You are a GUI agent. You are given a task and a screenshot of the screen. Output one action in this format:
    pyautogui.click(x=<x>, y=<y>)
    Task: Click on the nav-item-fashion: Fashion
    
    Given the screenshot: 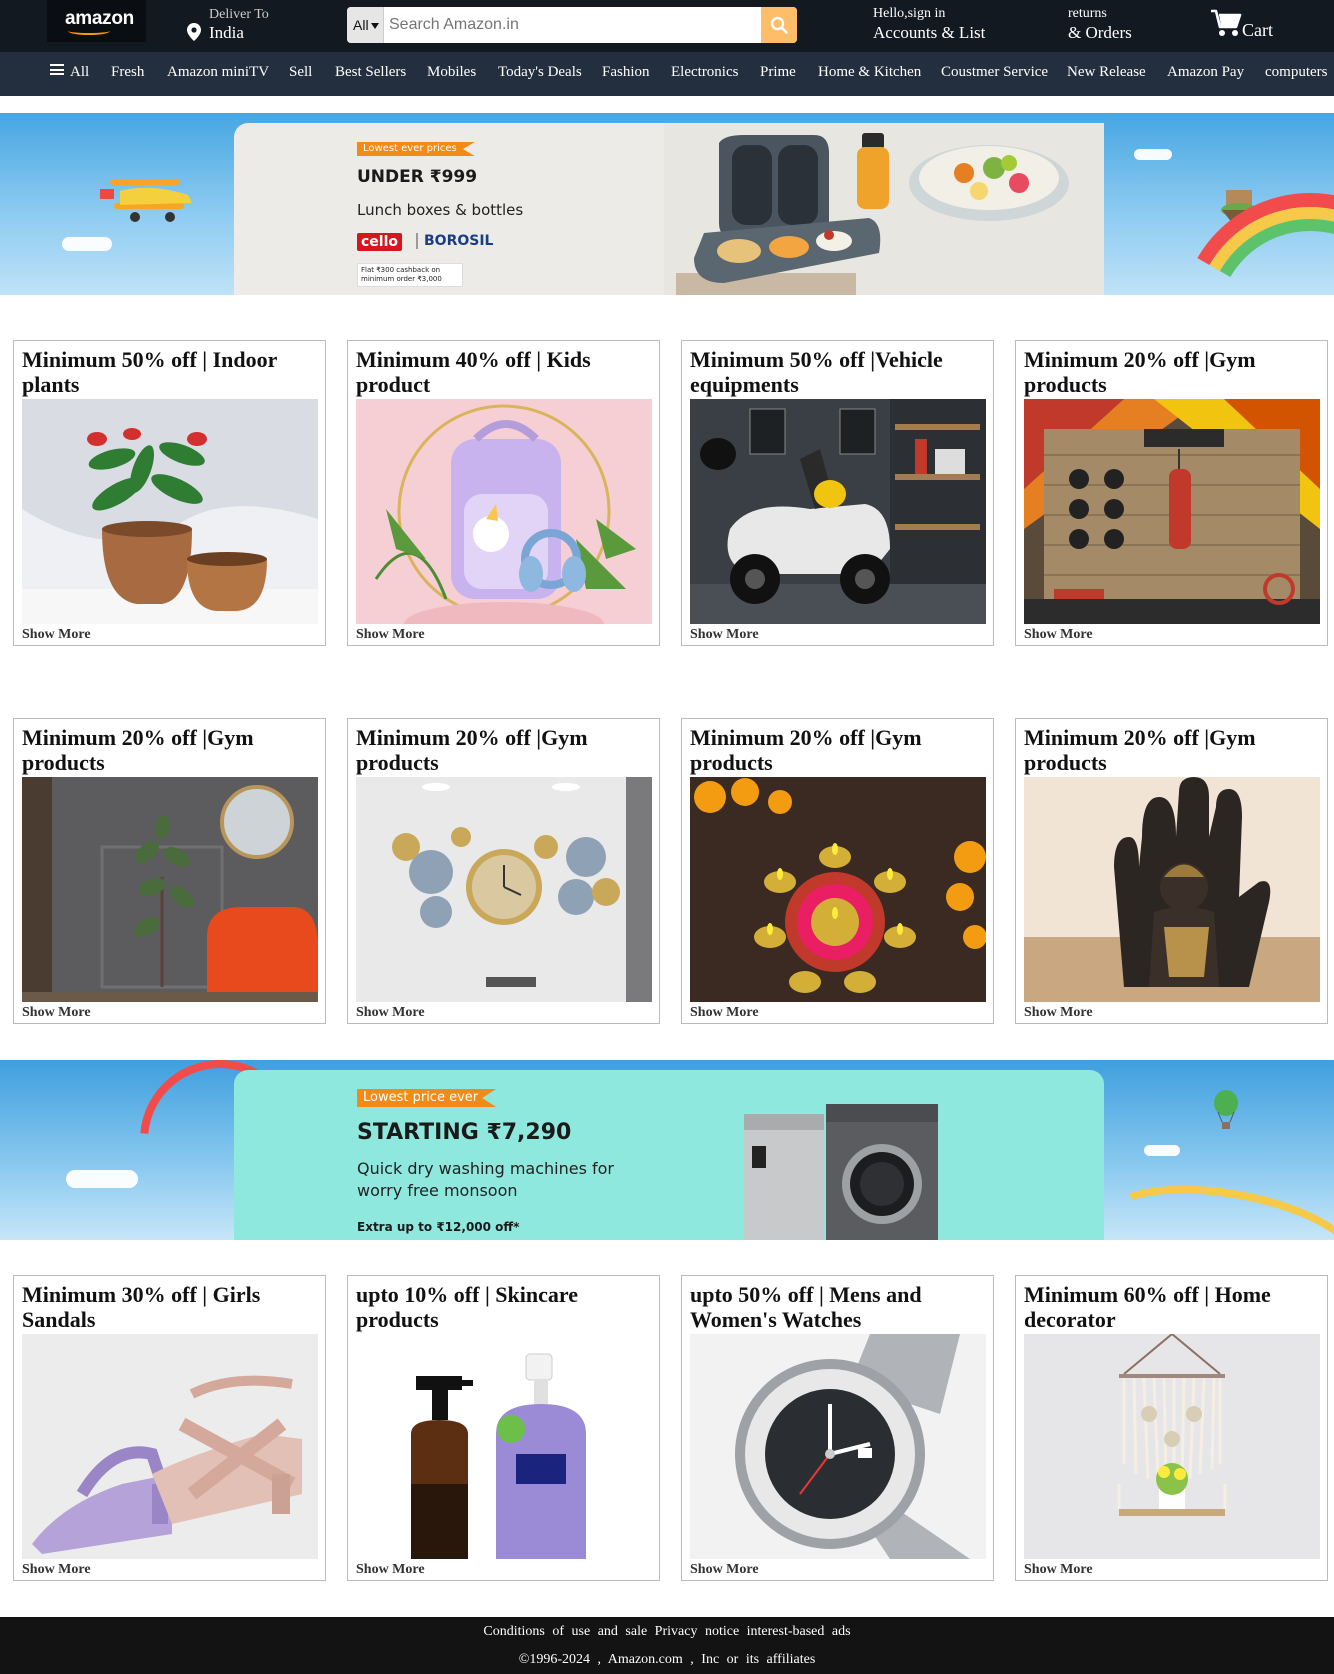 What is the action you would take?
    pyautogui.click(x=626, y=72)
    